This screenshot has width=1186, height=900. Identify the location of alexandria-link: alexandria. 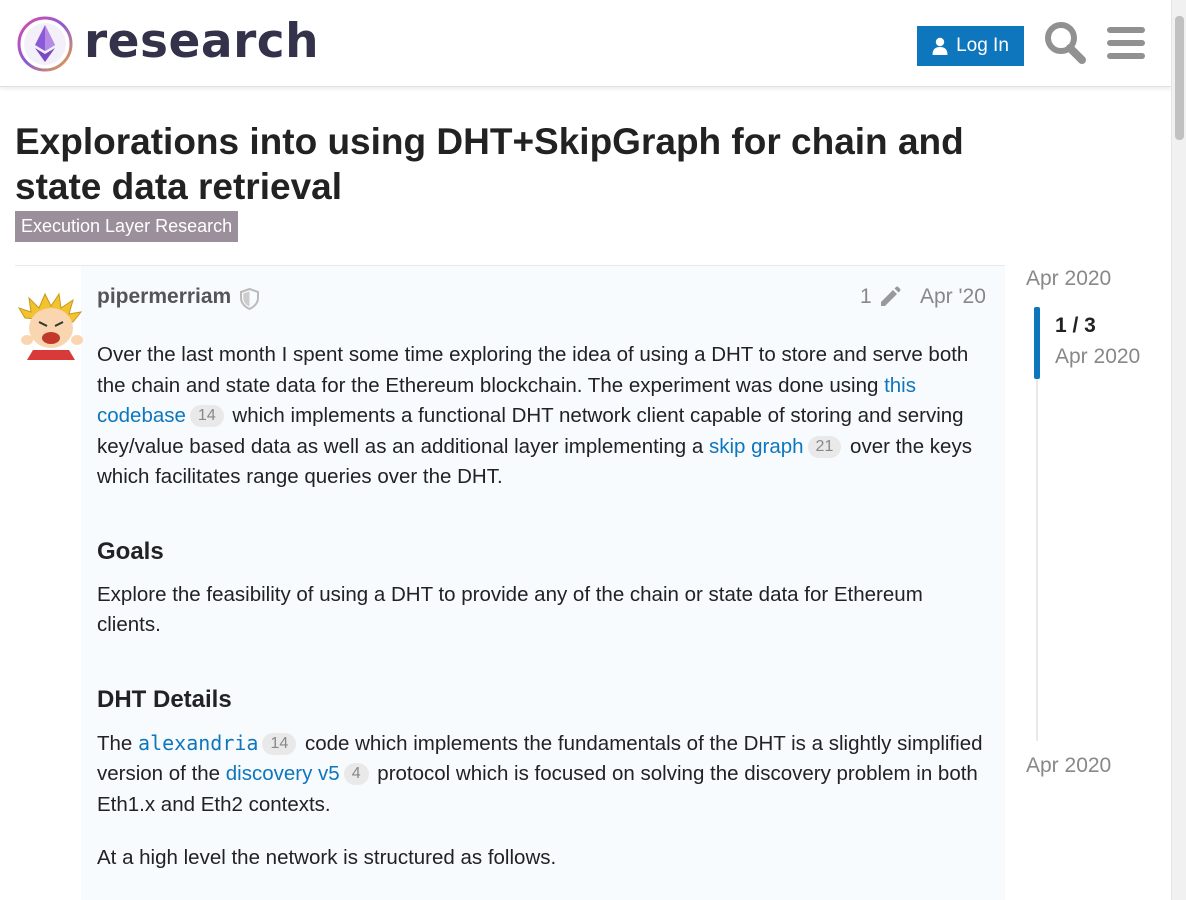
(198, 742).